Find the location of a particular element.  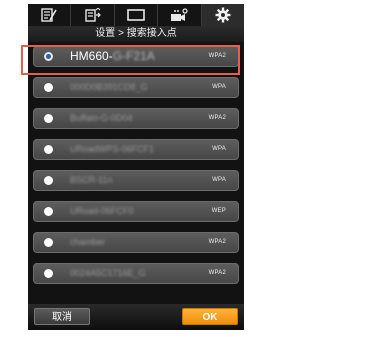

network-row: URoad-06FCF0 WEP is located at coordinates (136, 211).